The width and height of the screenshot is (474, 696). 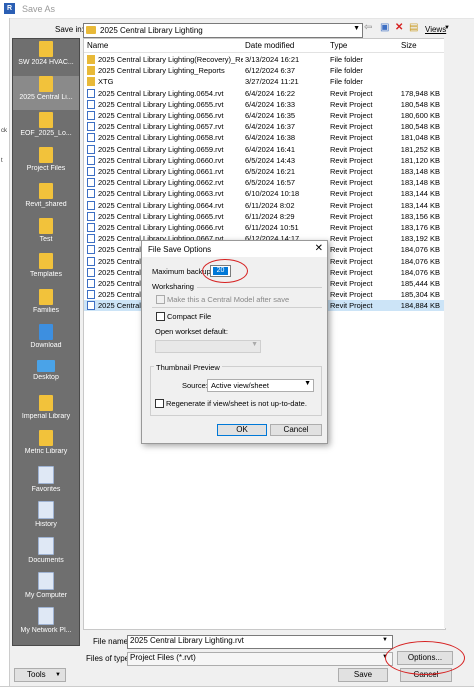 What do you see at coordinates (399, 27) in the screenshot?
I see `delete-icon: ✕` at bounding box center [399, 27].